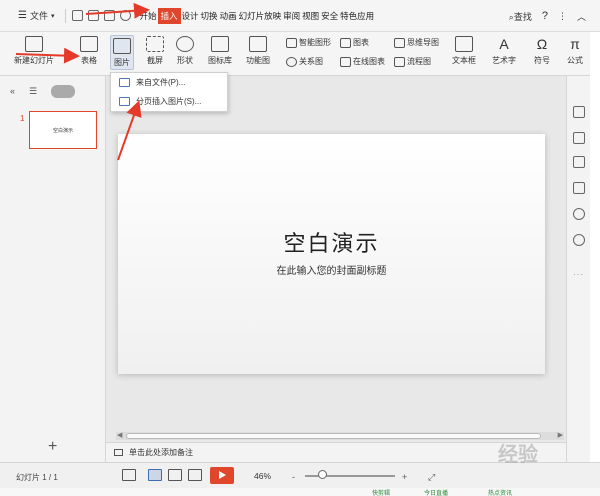 Image resolution: width=600 pixels, height=496 pixels. I want to click on thumbnail-title: 空白演示, so click(62, 130).